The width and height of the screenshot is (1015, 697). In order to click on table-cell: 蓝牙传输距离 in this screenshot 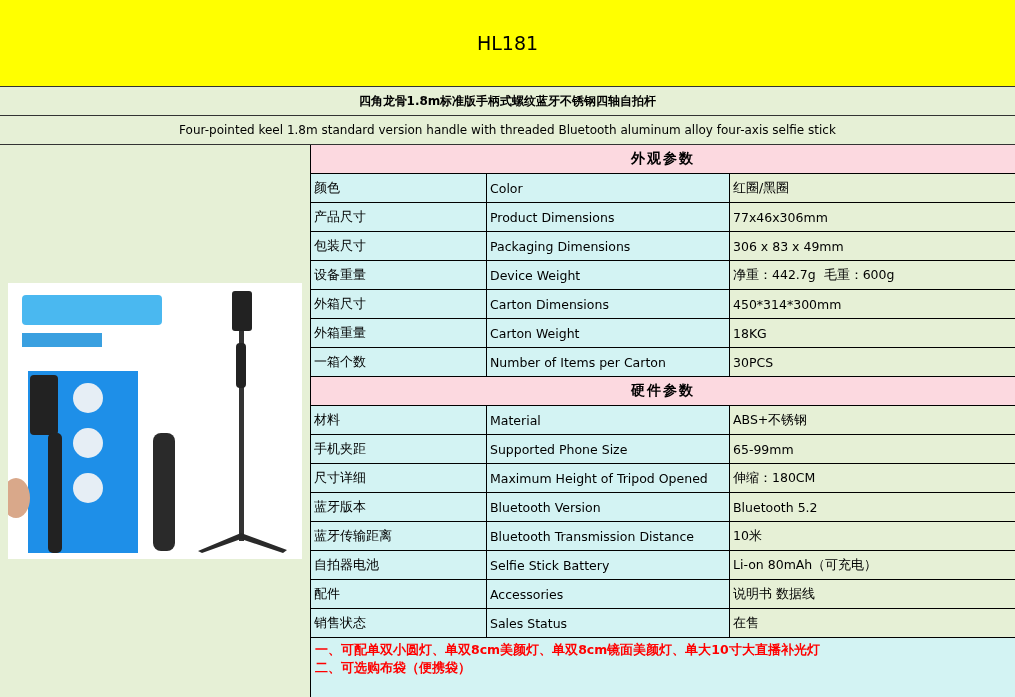, I will do `click(399, 536)`.